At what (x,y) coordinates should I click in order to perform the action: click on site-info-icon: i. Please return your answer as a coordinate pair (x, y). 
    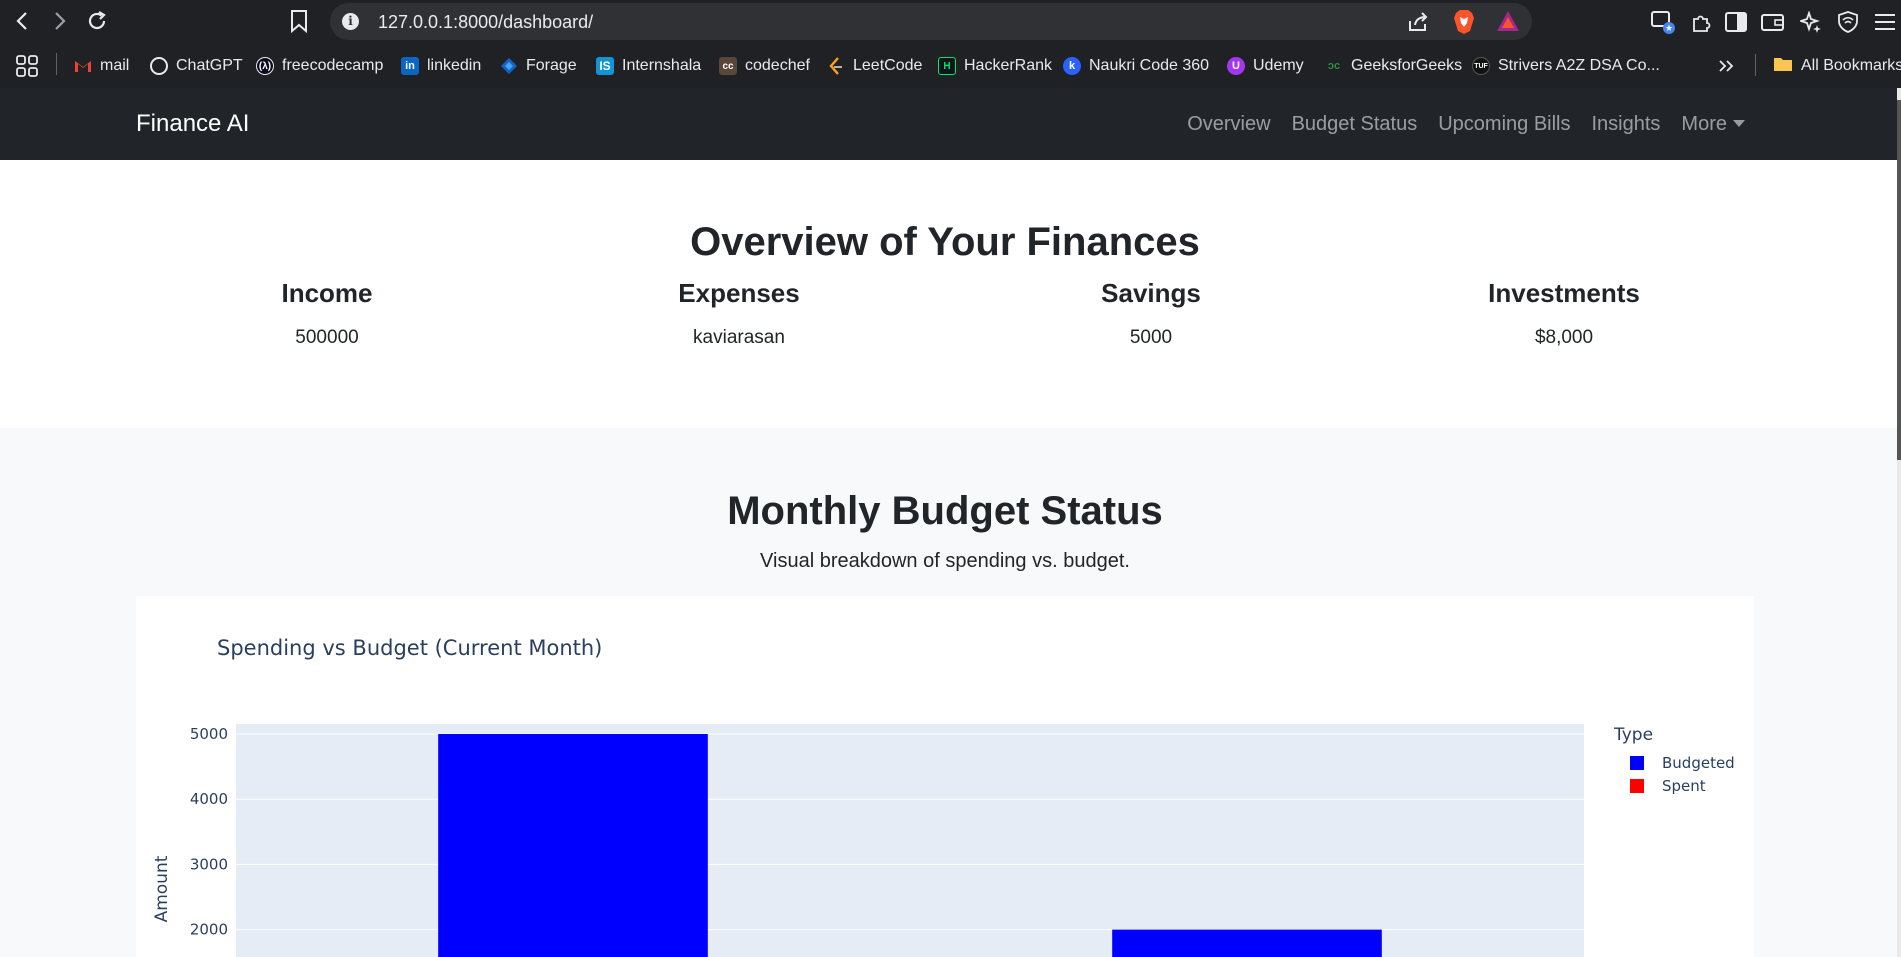
    Looking at the image, I should click on (350, 21).